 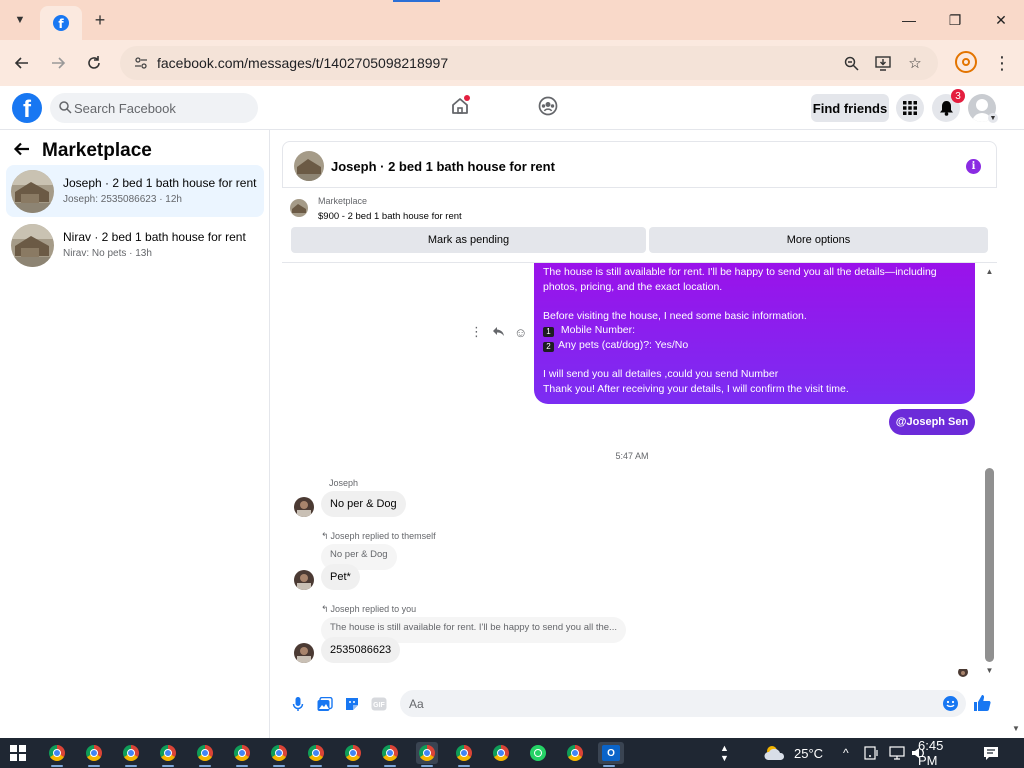 I want to click on mention-chip: @Joseph Sen, so click(x=932, y=422).